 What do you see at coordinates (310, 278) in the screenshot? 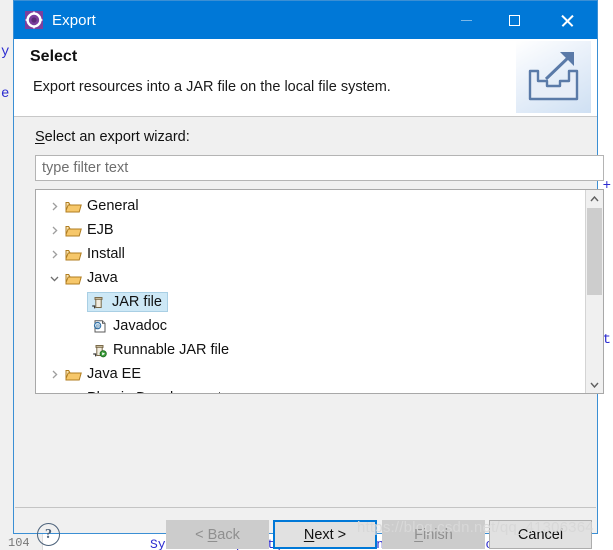
I see `tree-item-java: Java` at bounding box center [310, 278].